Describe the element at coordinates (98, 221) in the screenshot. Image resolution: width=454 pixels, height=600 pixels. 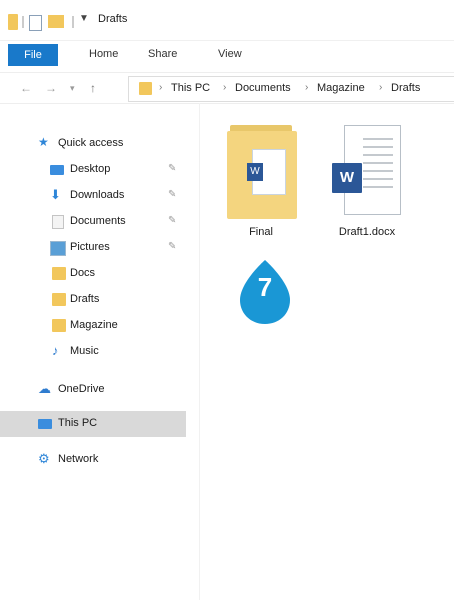
I see `sidebar-item-label: Documents` at that location.